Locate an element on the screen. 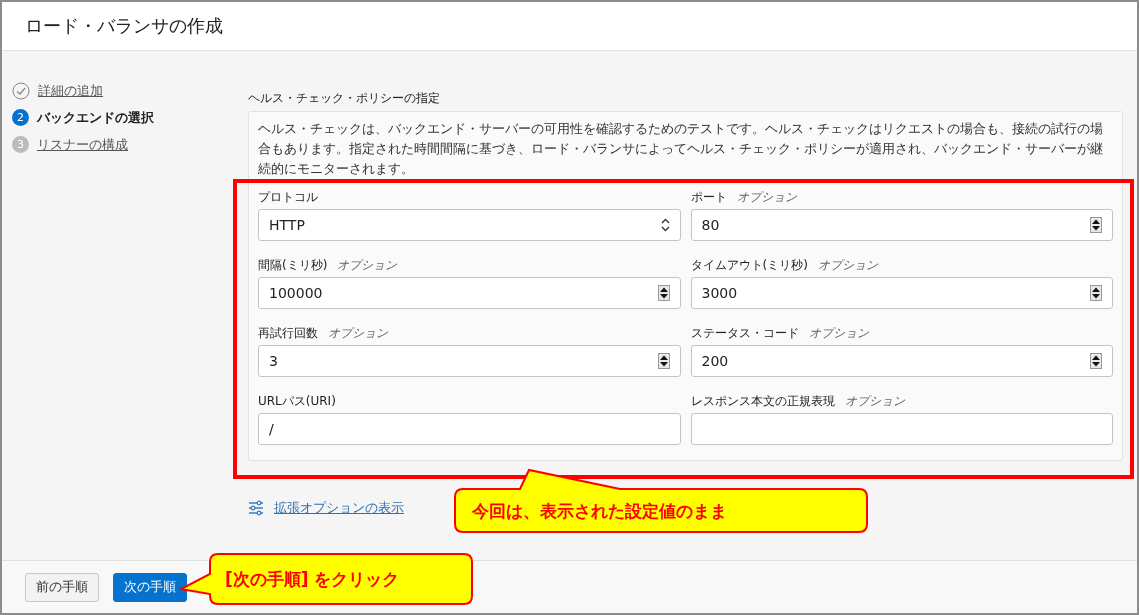  section-heading: ヘルス・チェック・ポリシーの指定 is located at coordinates (344, 98).